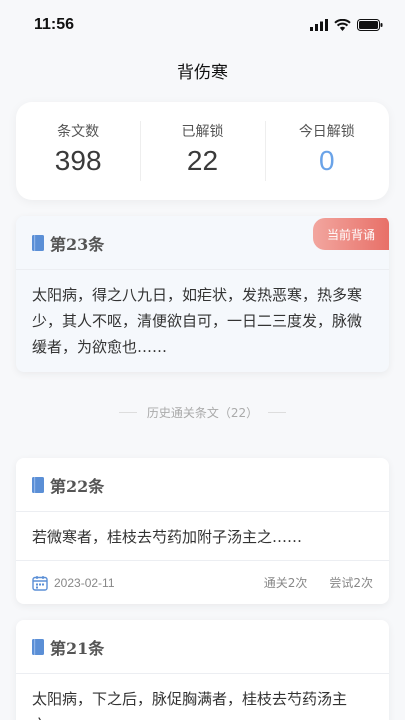 The width and height of the screenshot is (405, 720). I want to click on status-icons, so click(346, 25).